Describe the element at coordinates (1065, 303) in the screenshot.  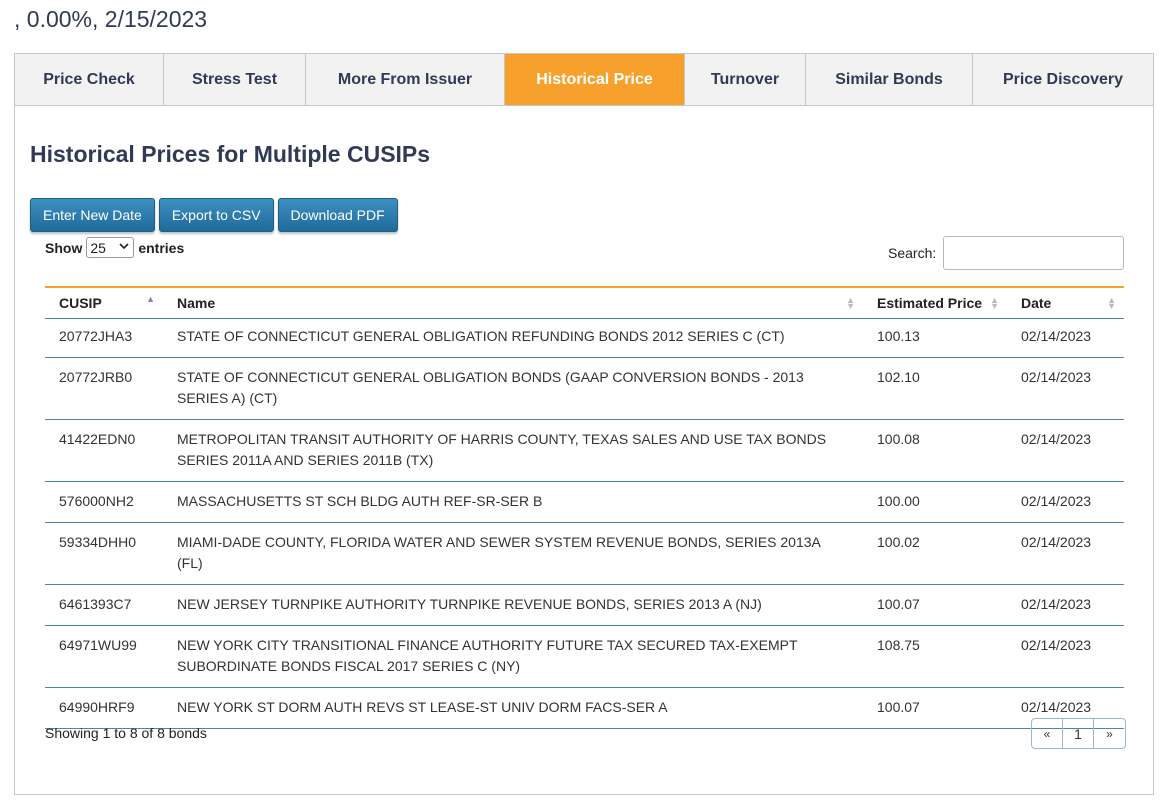
I see `column-header-date: Date ▲ ▼` at that location.